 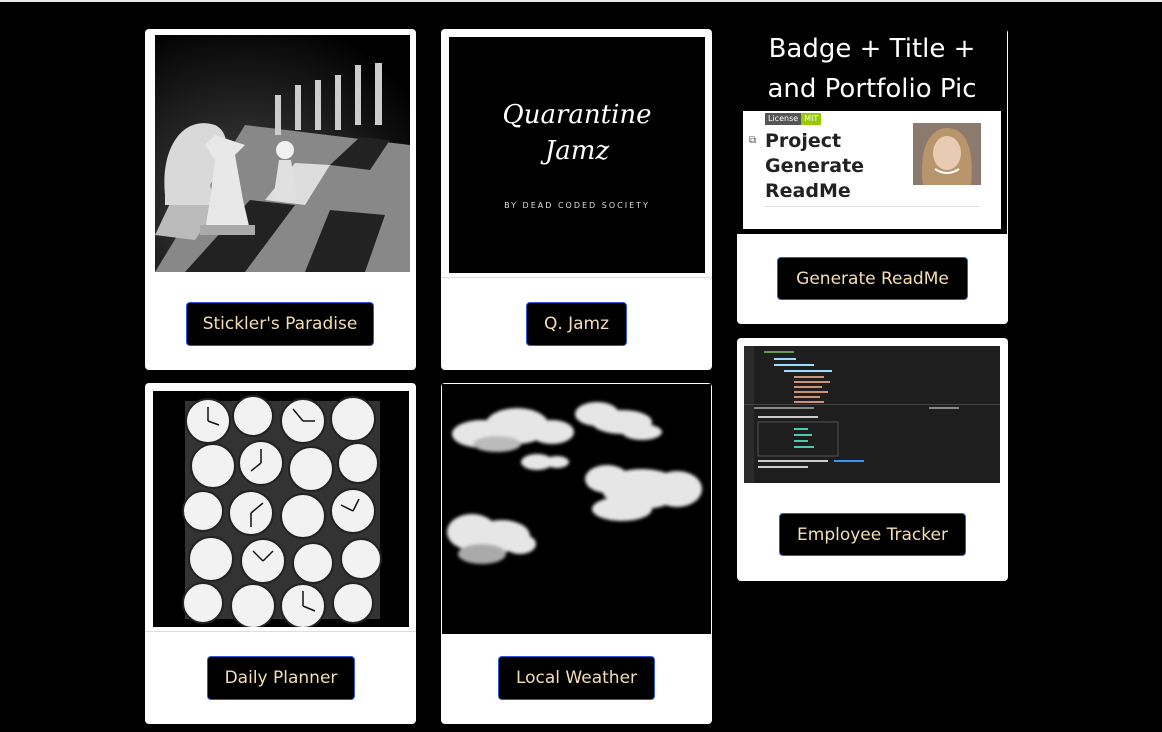 I want to click on license-badge: License MIT, so click(x=793, y=119).